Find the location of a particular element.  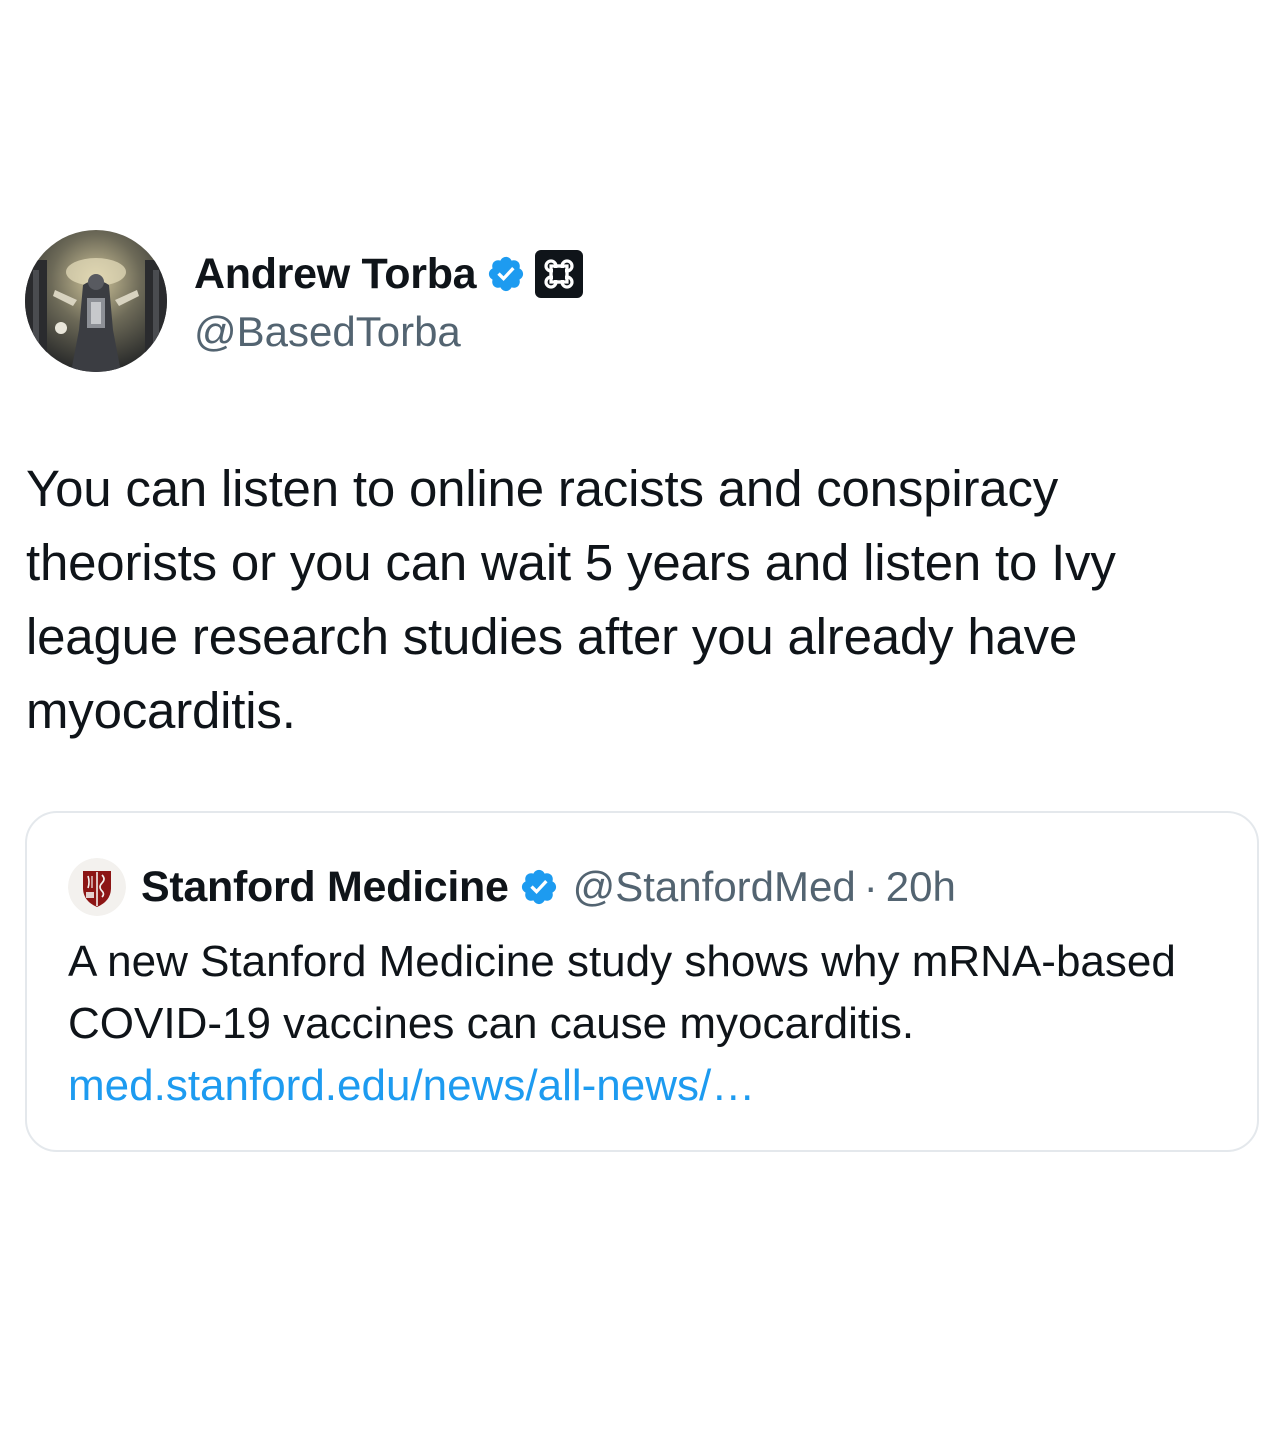

quoted-handle: @StanfordMed is located at coordinates (714, 887).